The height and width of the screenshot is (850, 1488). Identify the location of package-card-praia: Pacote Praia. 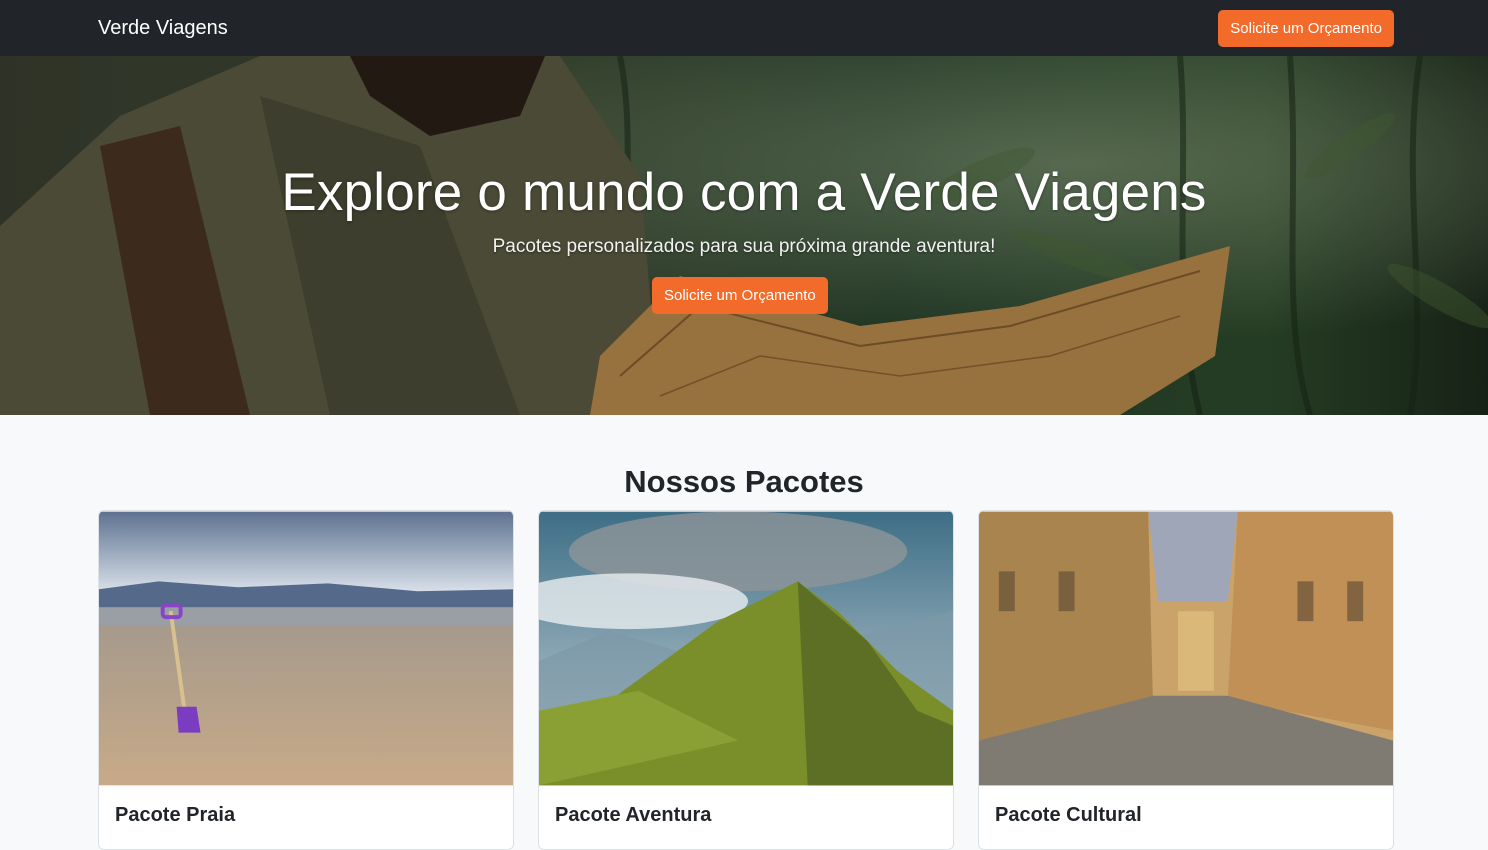
(306, 680).